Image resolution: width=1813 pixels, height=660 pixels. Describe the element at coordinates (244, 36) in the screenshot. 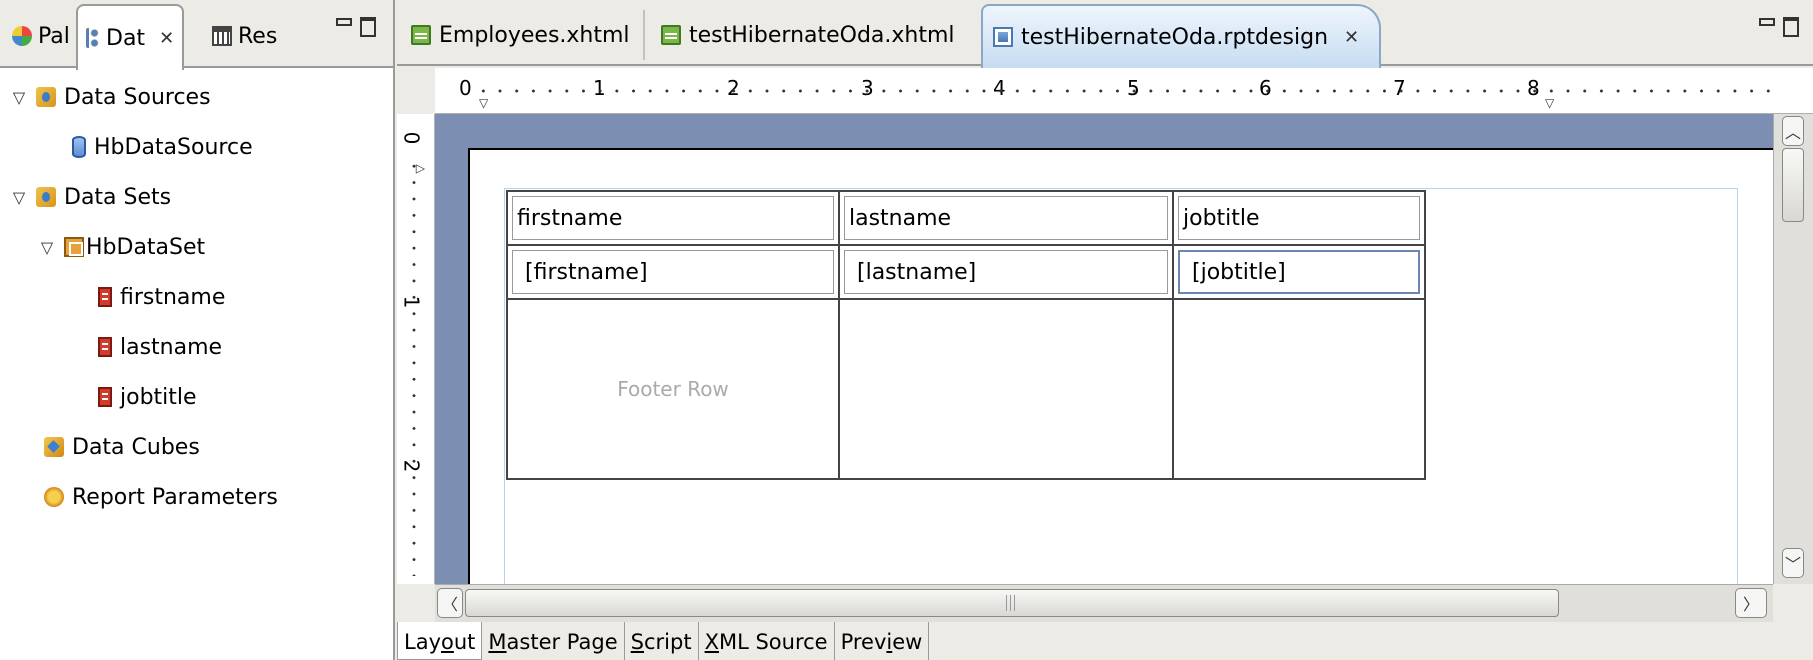

I see `tab-resource-explorer: Res` at that location.